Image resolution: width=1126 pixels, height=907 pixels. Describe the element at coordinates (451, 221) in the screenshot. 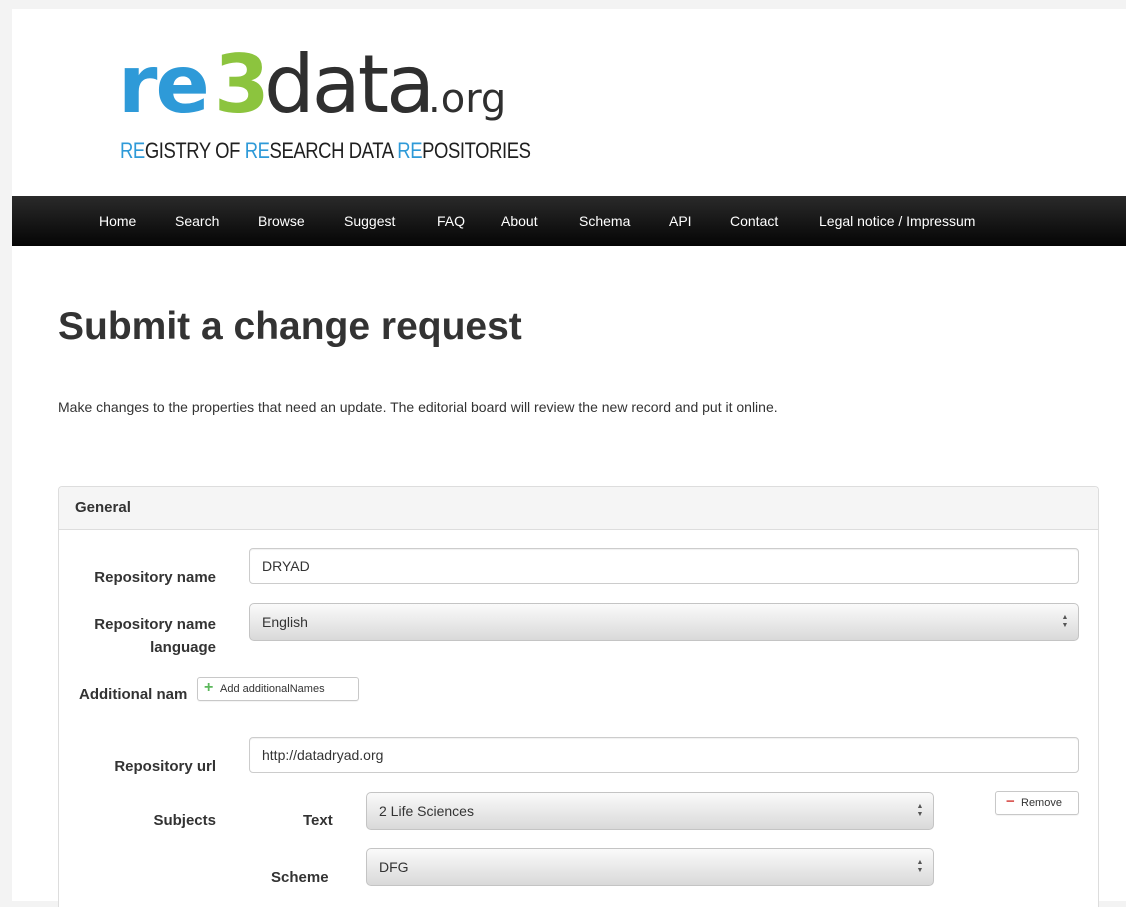

I see `nav-faq: FAQ` at that location.